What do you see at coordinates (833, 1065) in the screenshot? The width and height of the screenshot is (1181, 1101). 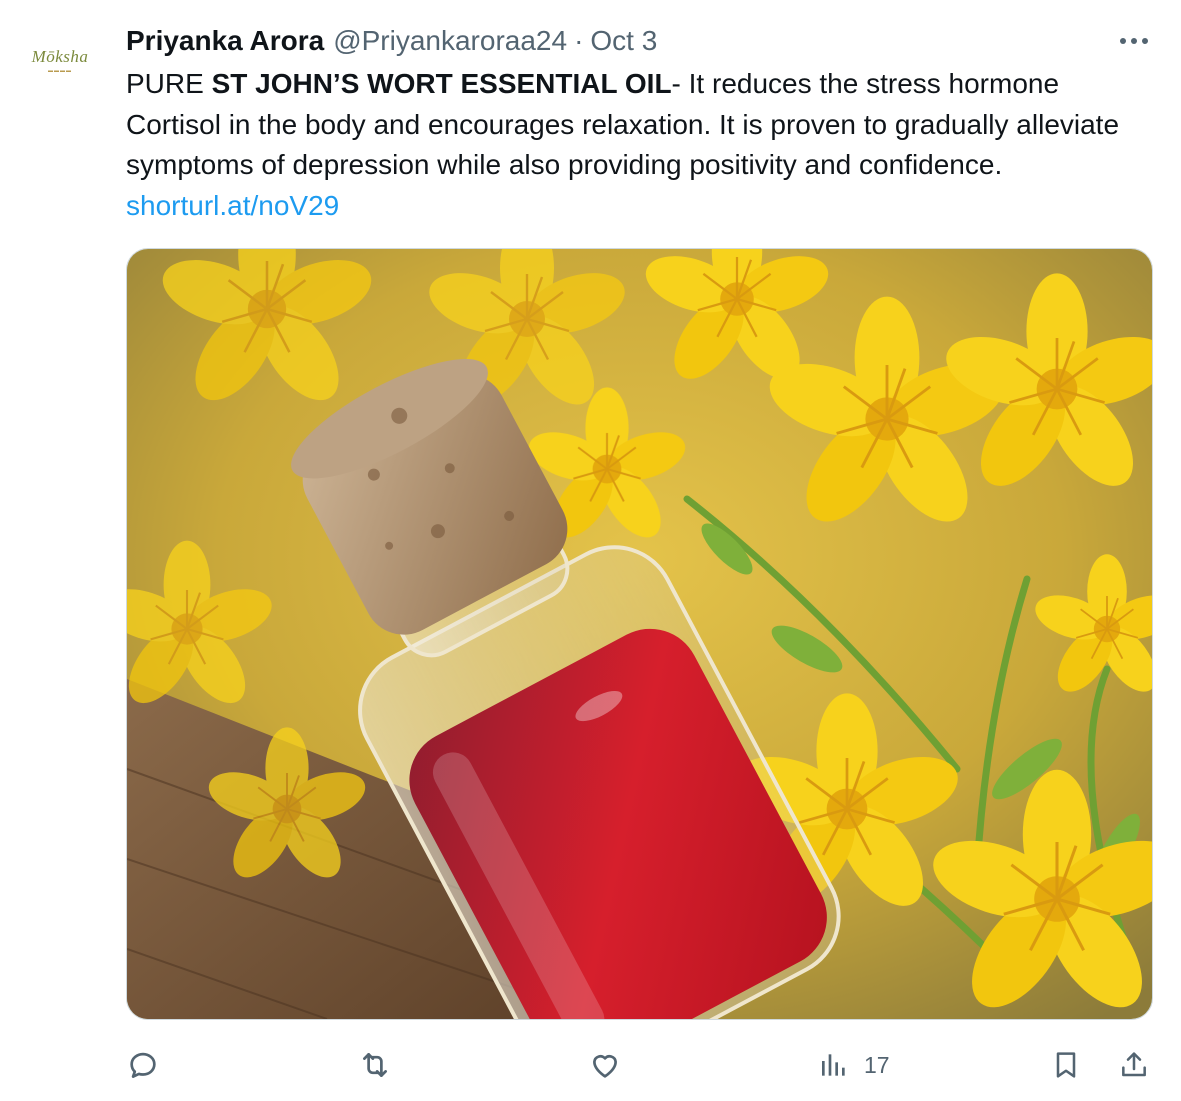 I see `views-icon` at bounding box center [833, 1065].